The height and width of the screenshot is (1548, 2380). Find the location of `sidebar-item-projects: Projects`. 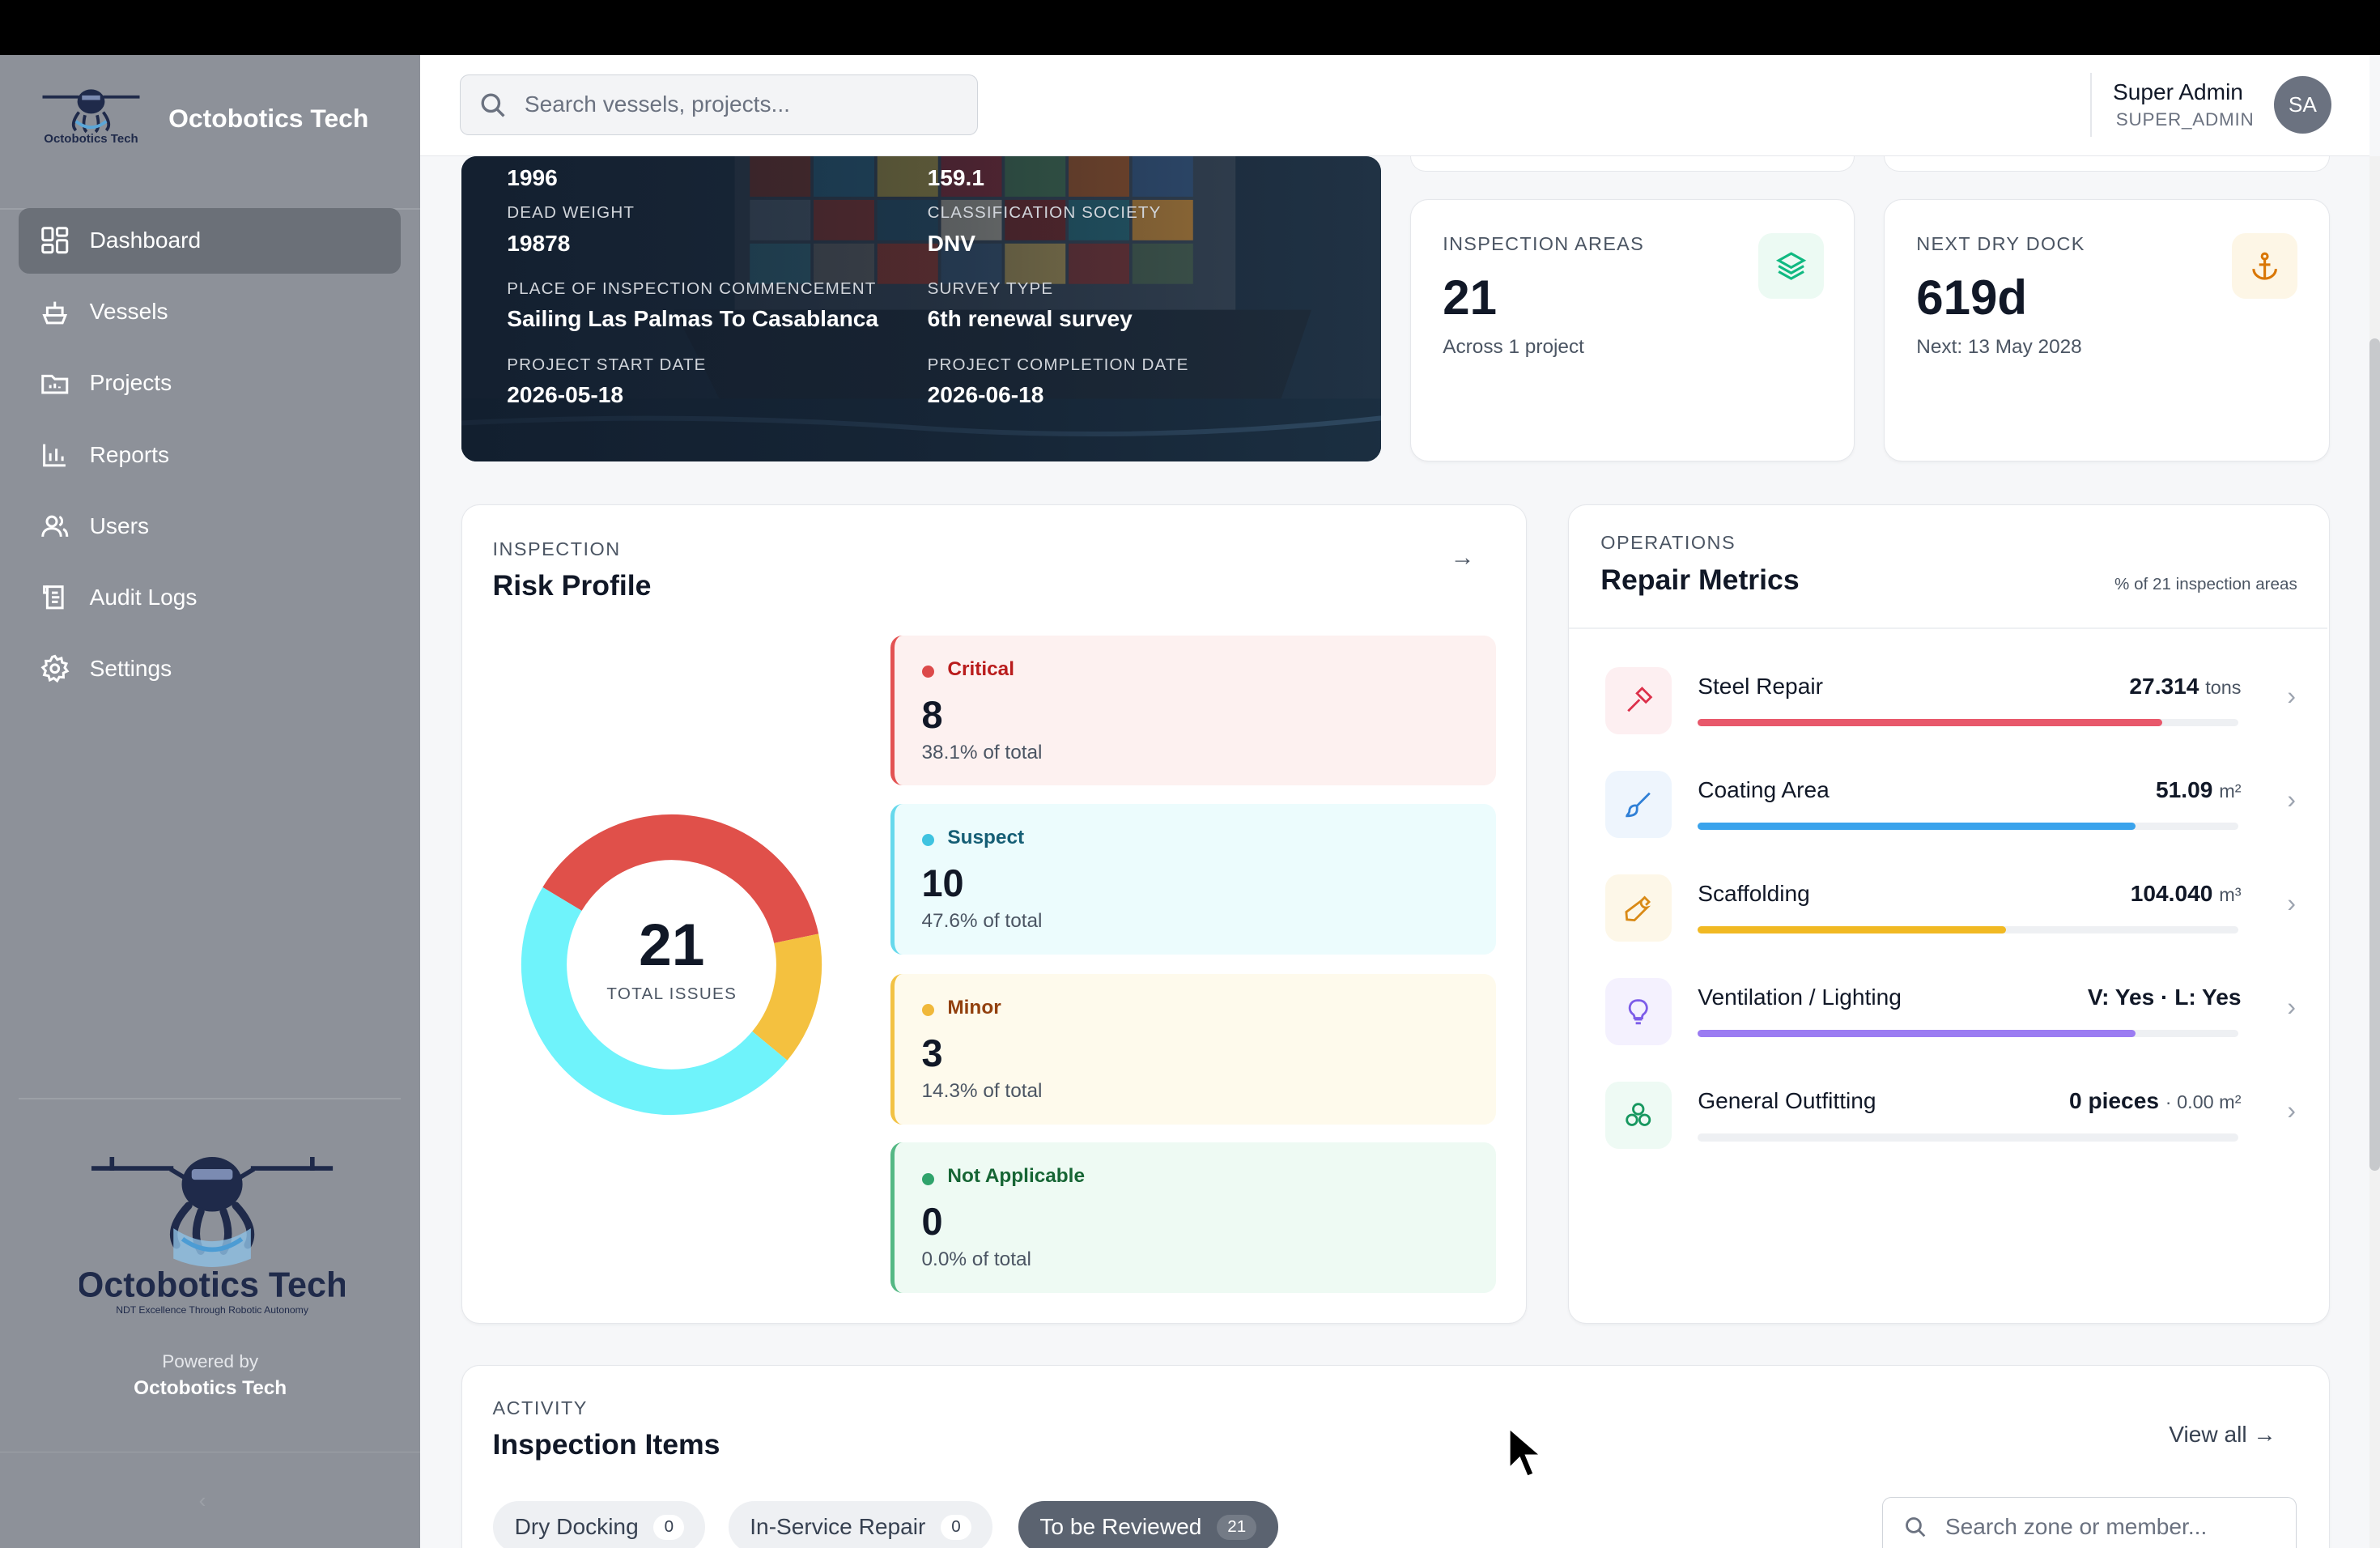

sidebar-item-projects: Projects is located at coordinates (211, 383).